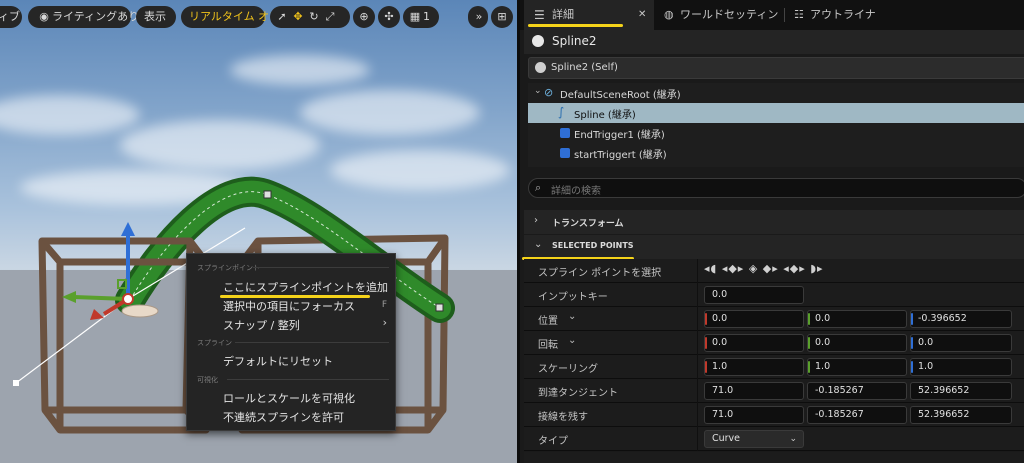 This screenshot has height=463, width=1024. Describe the element at coordinates (289, 398) in the screenshot. I see `menu-item-visualize-roll-scale: ロールとスケールを可視化` at that location.